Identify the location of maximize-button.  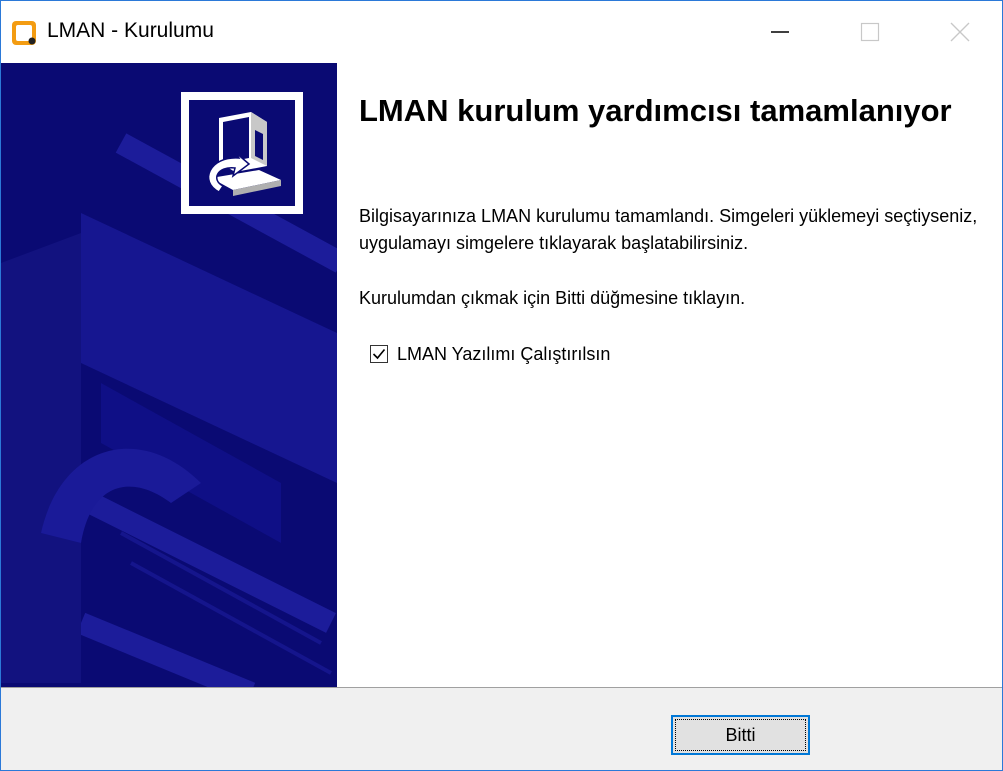
(870, 32).